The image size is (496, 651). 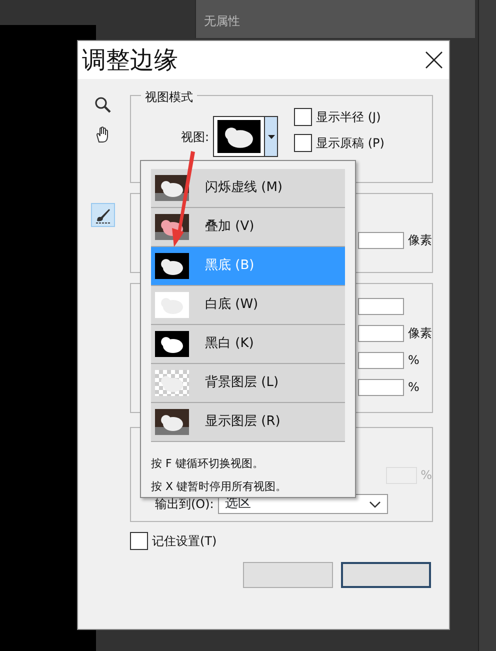 What do you see at coordinates (248, 383) in the screenshot?
I see `menu-item: 背景图层 (L)` at bounding box center [248, 383].